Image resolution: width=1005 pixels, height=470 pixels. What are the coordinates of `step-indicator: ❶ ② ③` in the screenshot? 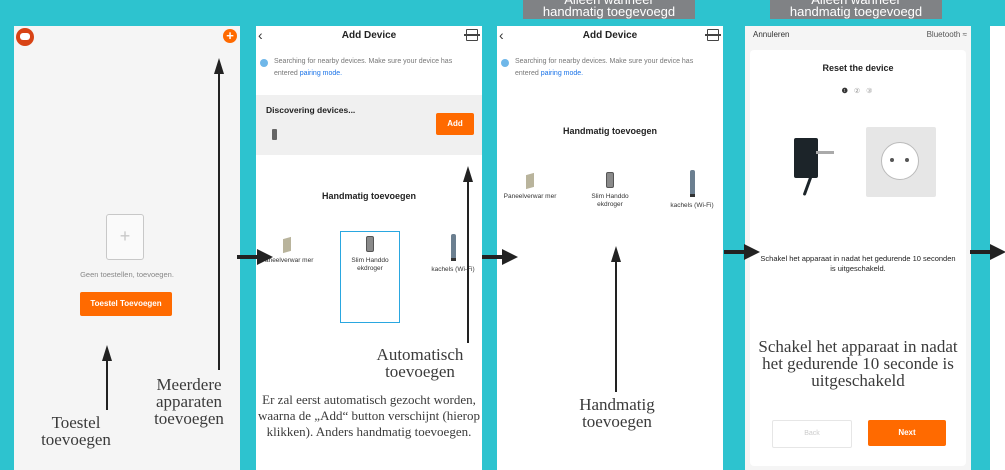 It's located at (858, 91).